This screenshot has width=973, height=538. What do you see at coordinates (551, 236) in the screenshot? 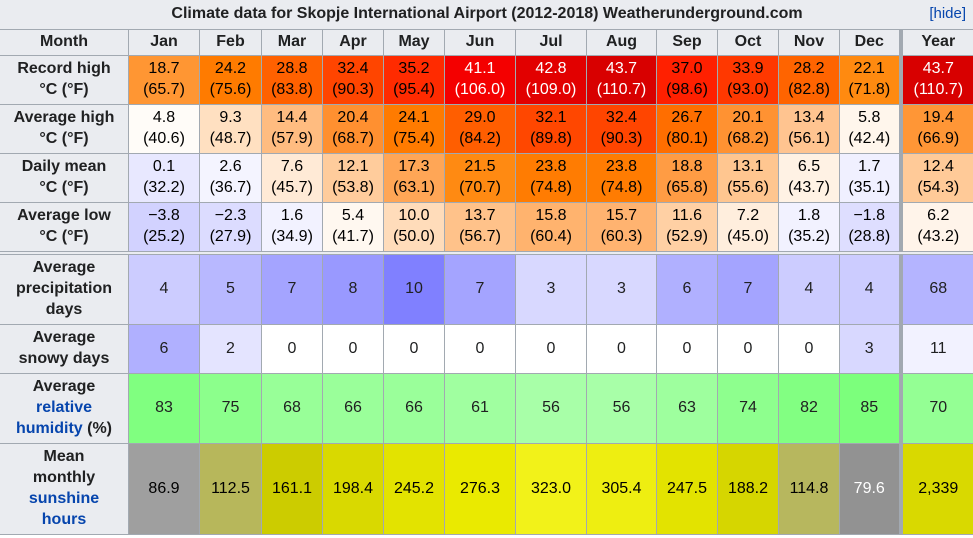
I see `fahrenheit-value: (60.4)` at bounding box center [551, 236].